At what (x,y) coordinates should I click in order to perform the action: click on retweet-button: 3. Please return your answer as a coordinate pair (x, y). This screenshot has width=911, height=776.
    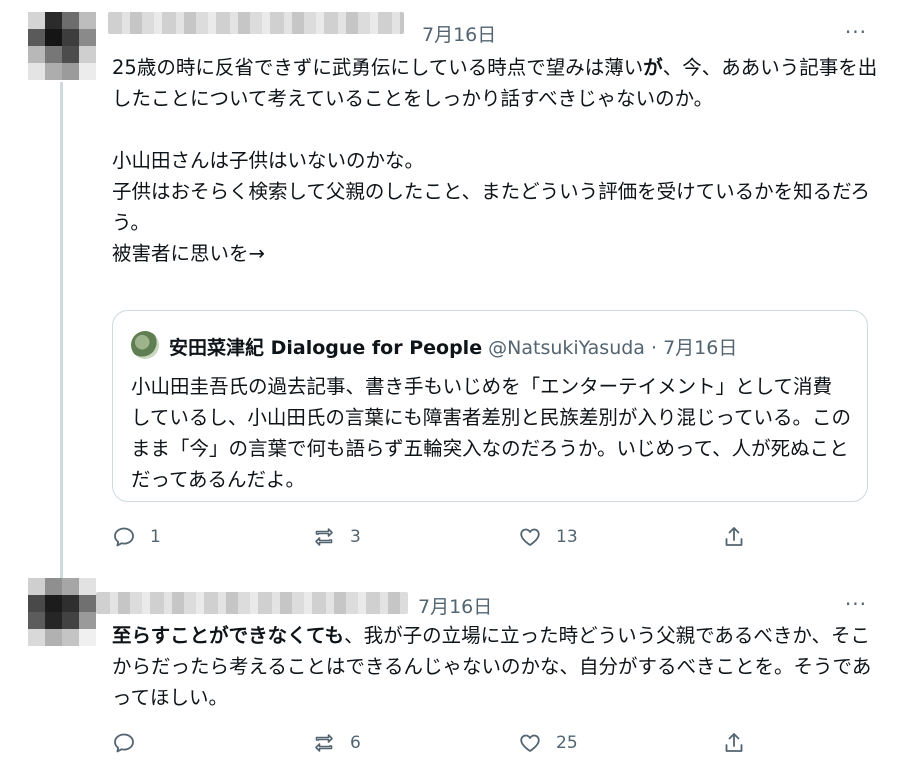
    Looking at the image, I should click on (336, 537).